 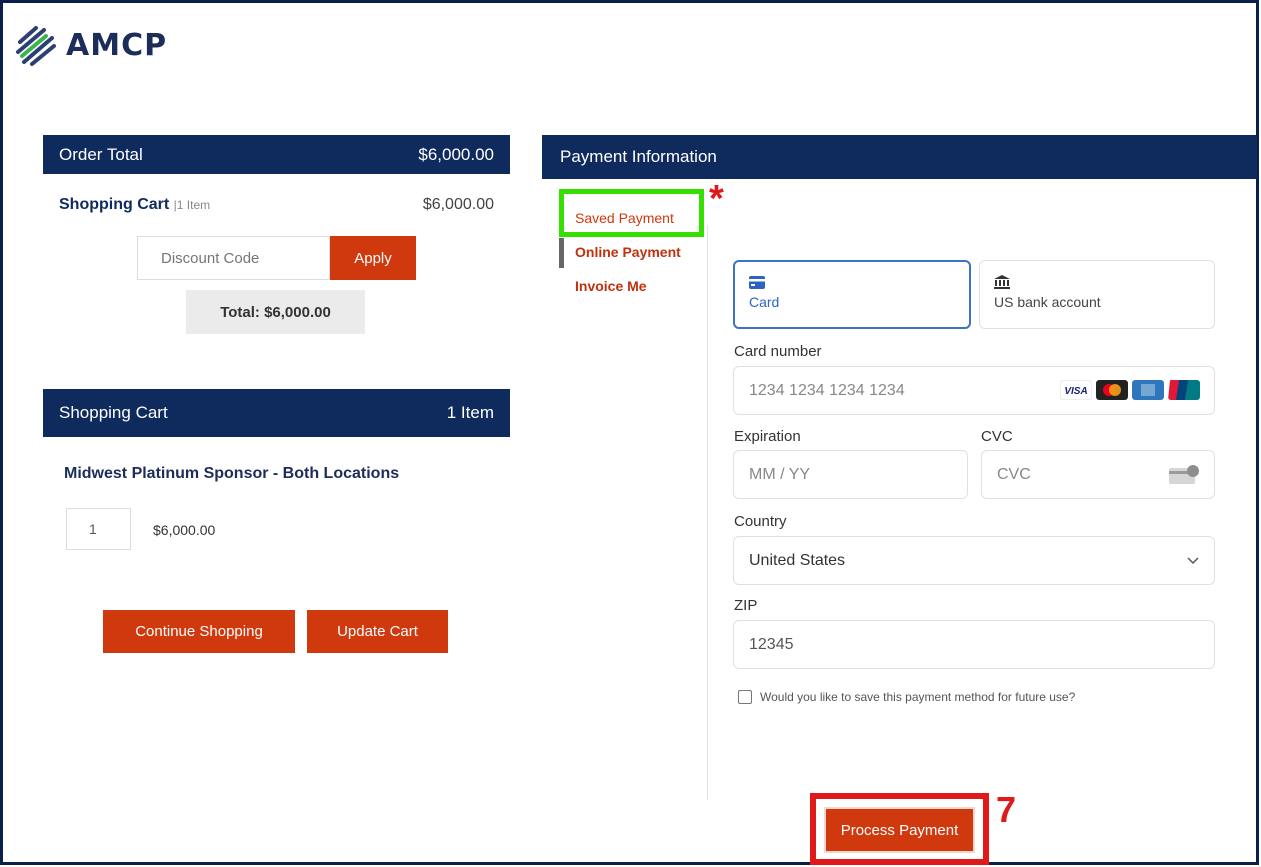 What do you see at coordinates (611, 286) in the screenshot?
I see `tab-invoice-me: Invoice Me` at bounding box center [611, 286].